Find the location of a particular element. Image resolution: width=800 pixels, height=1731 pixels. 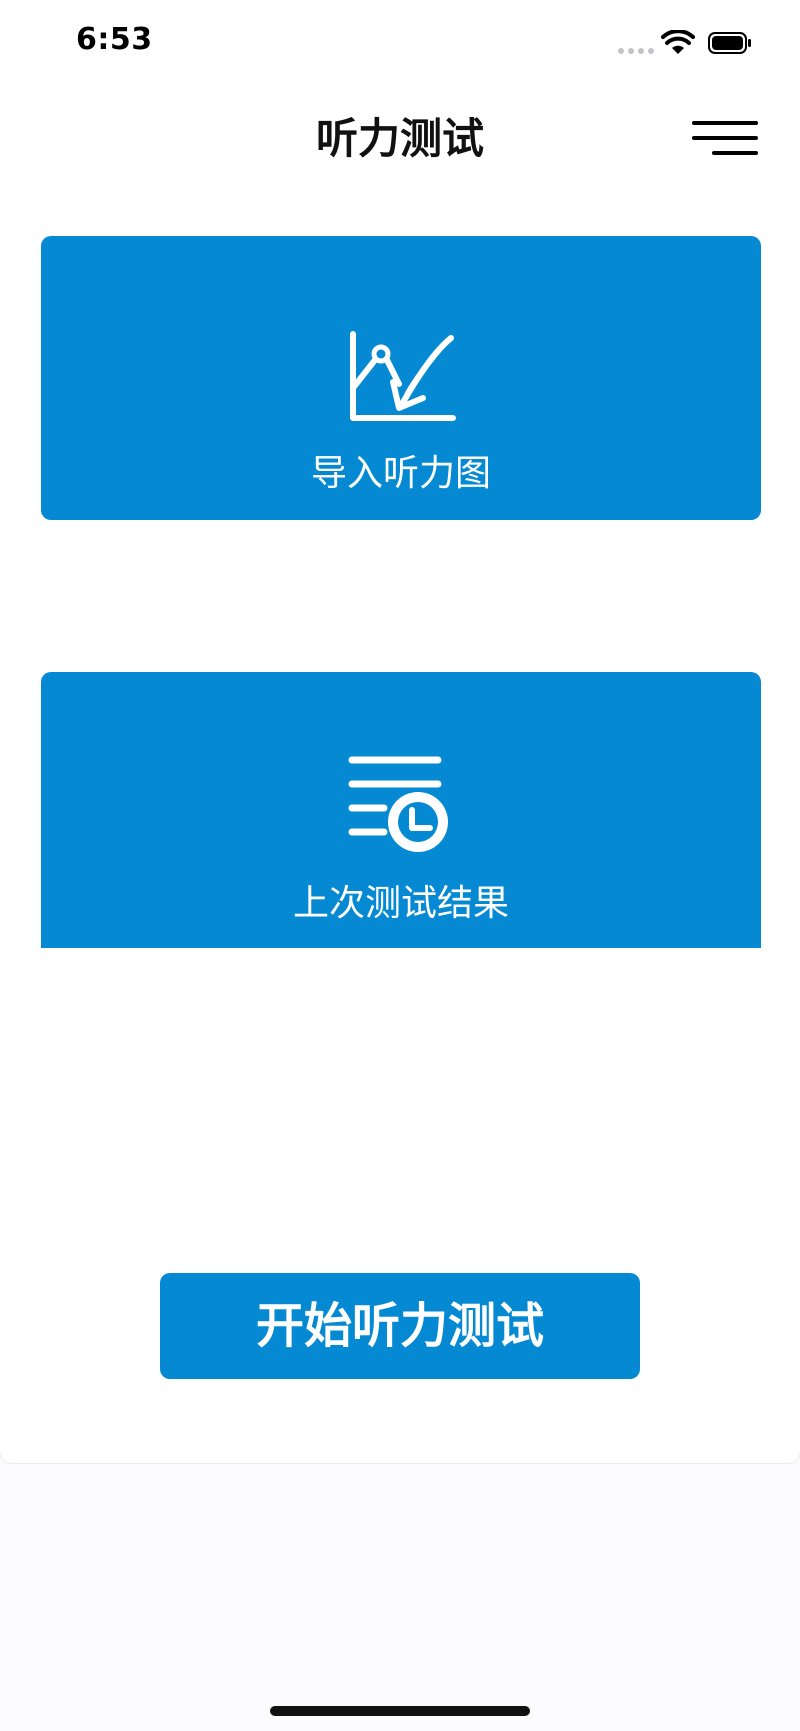

last-result-label: 上次测试结果 is located at coordinates (400, 903).